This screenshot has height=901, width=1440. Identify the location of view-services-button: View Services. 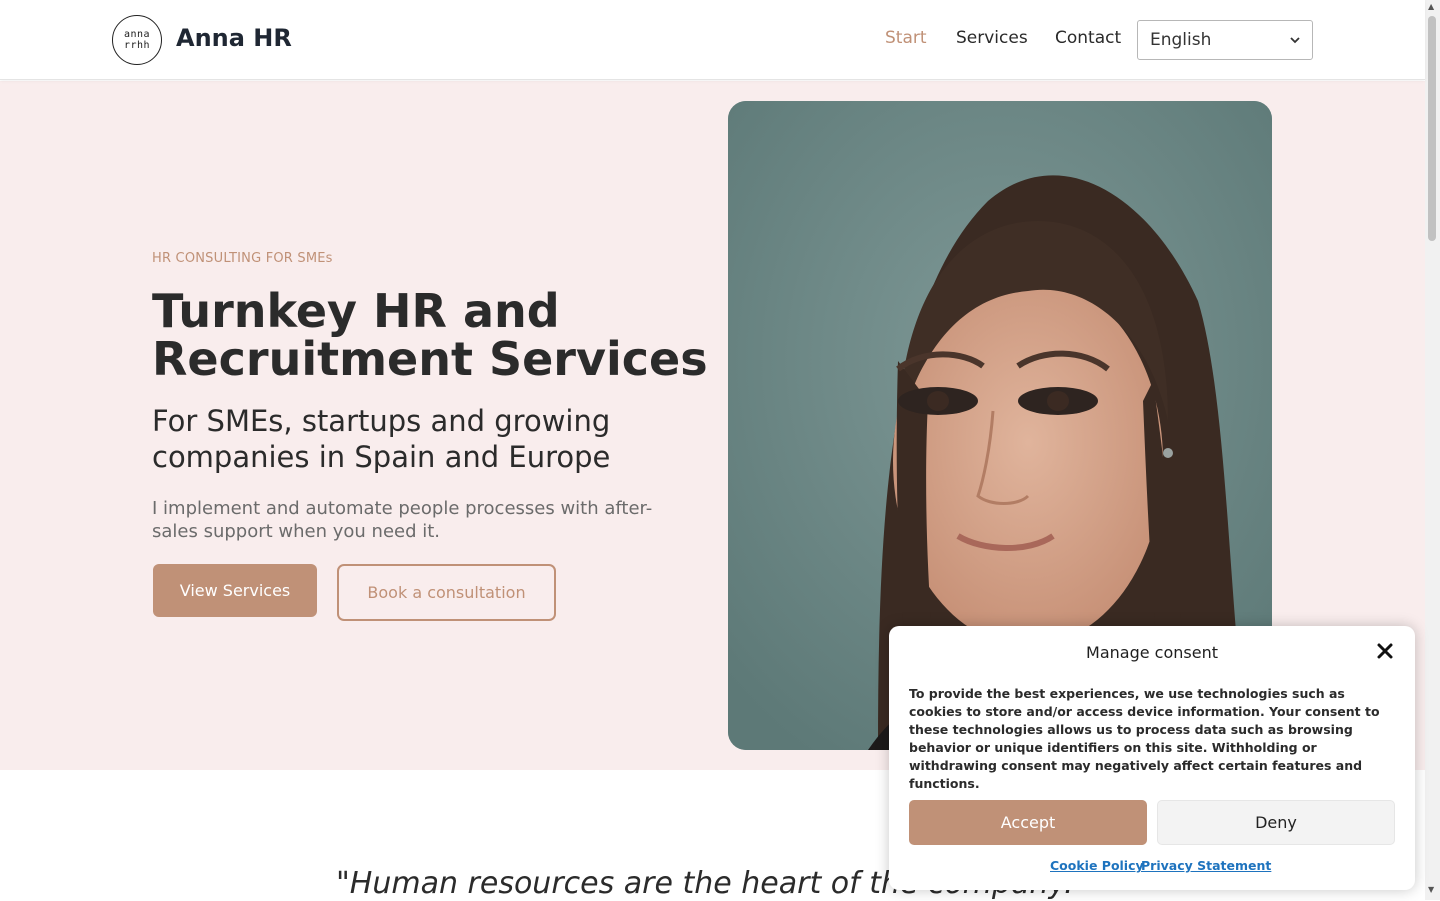
(235, 590).